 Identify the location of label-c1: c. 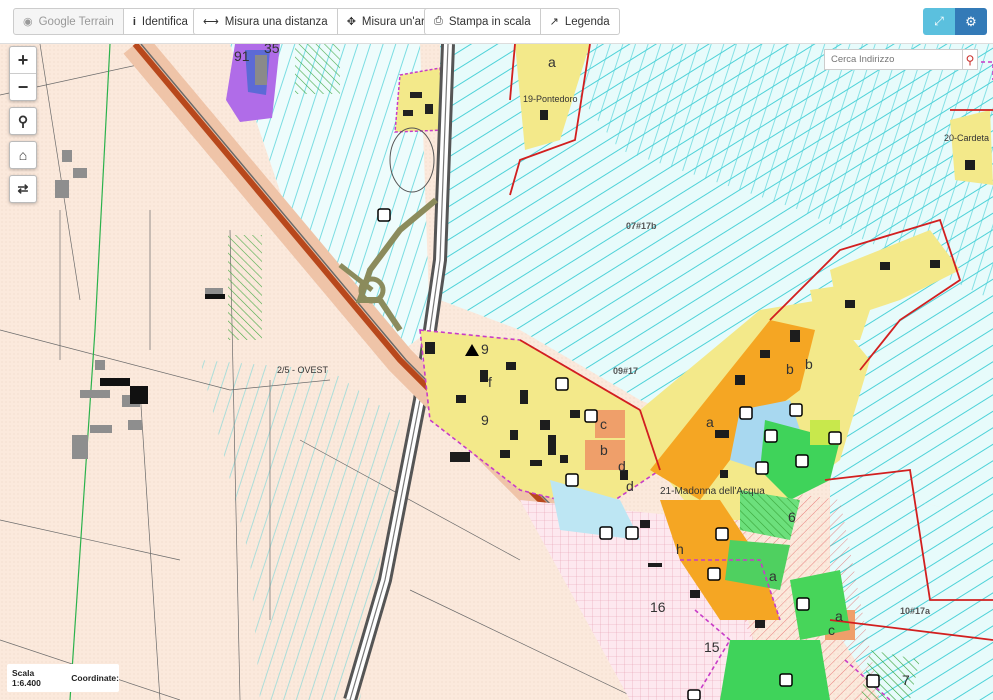
(603, 424).